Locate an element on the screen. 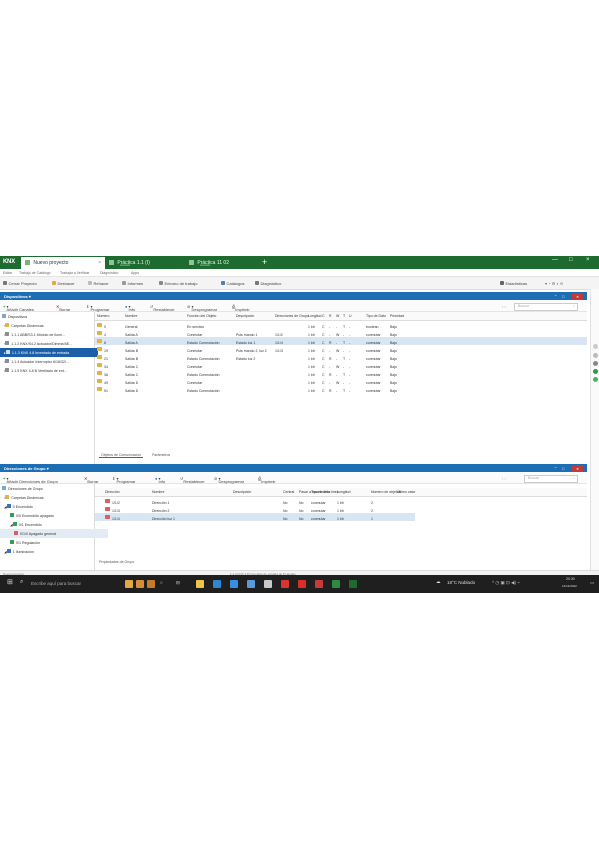 The width and height of the screenshot is (599, 848). pdf-icon is located at coordinates (285, 584).